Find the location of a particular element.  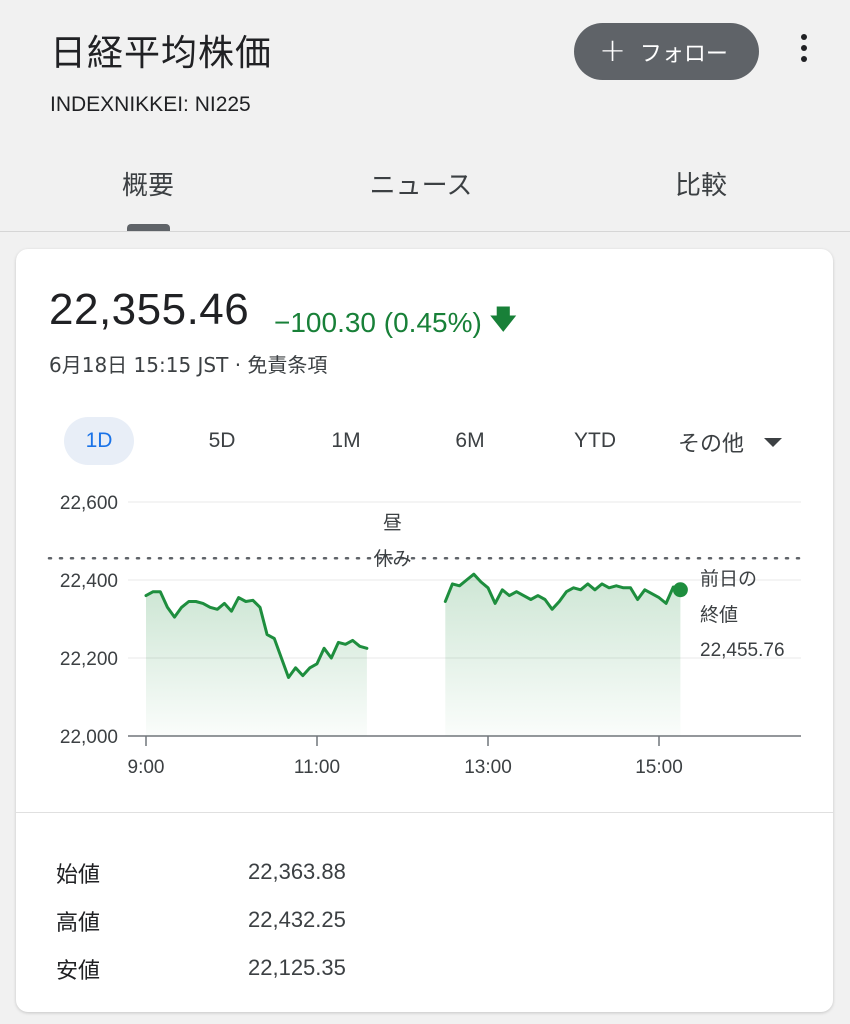

stat-label-high: 高値 is located at coordinates (78, 923).